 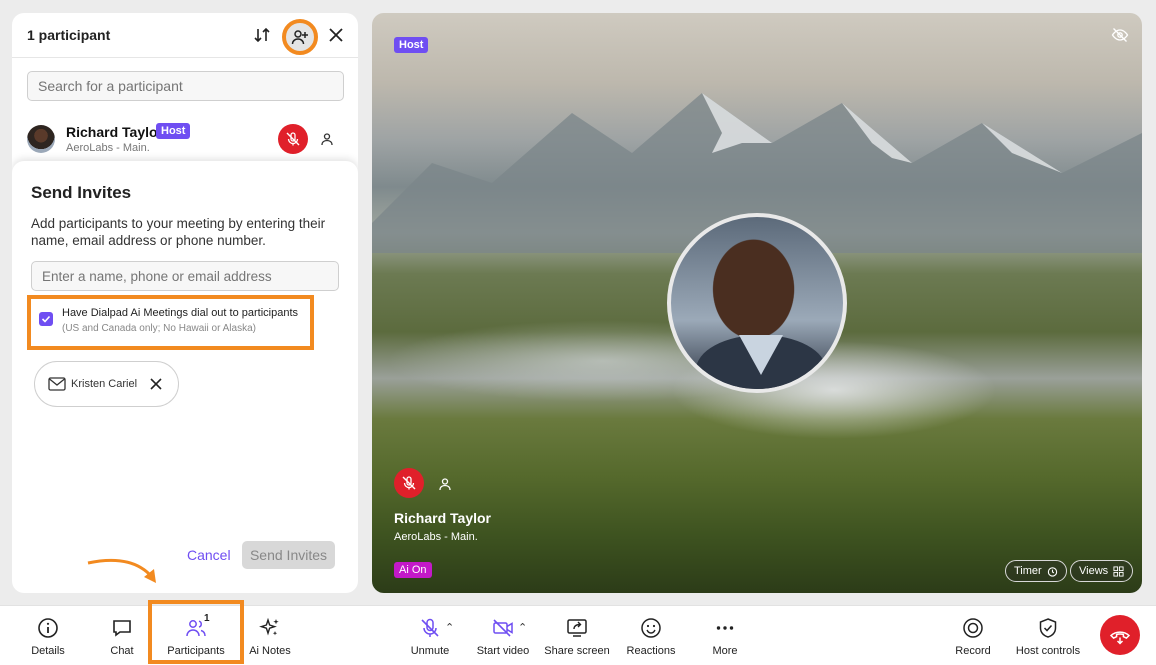 What do you see at coordinates (651, 651) in the screenshot?
I see `reactions-label: Reactions` at bounding box center [651, 651].